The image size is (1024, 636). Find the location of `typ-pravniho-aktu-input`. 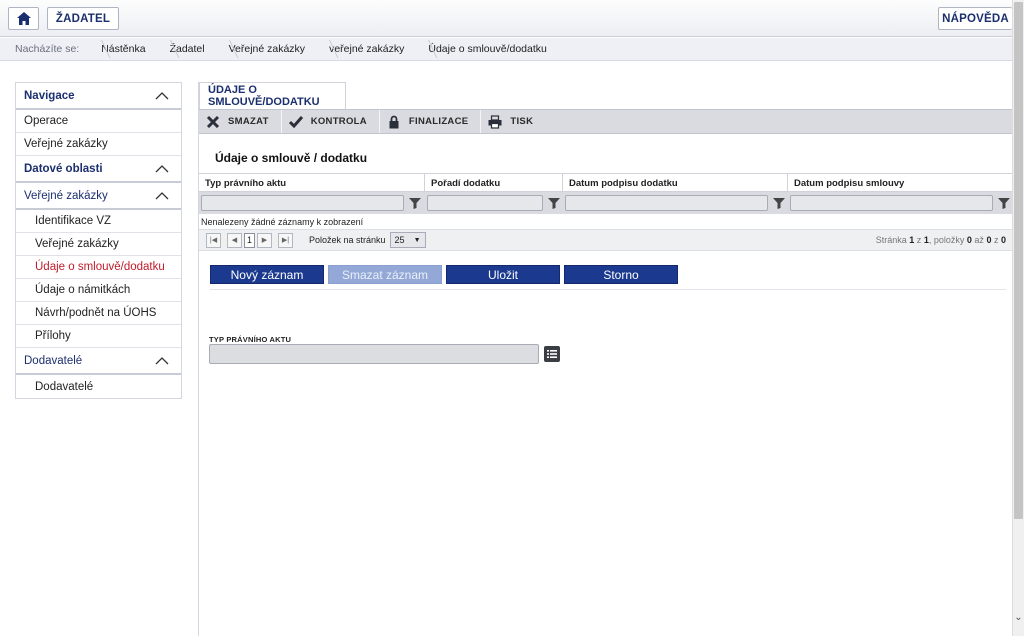

typ-pravniho-aktu-input is located at coordinates (374, 354).